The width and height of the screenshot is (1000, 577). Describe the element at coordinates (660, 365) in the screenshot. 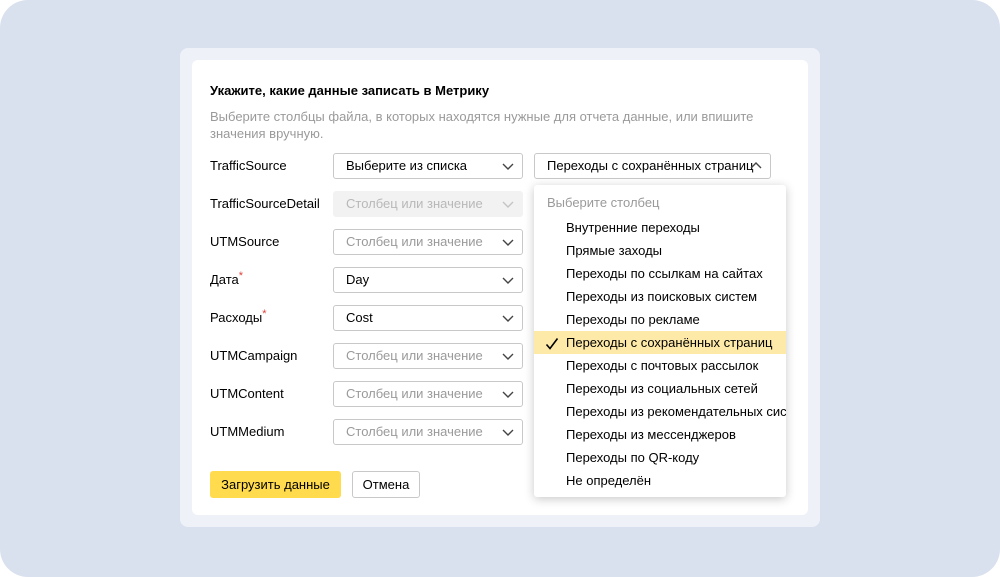

I see `dropdown-item: Переходы с почтовых рассылок` at that location.